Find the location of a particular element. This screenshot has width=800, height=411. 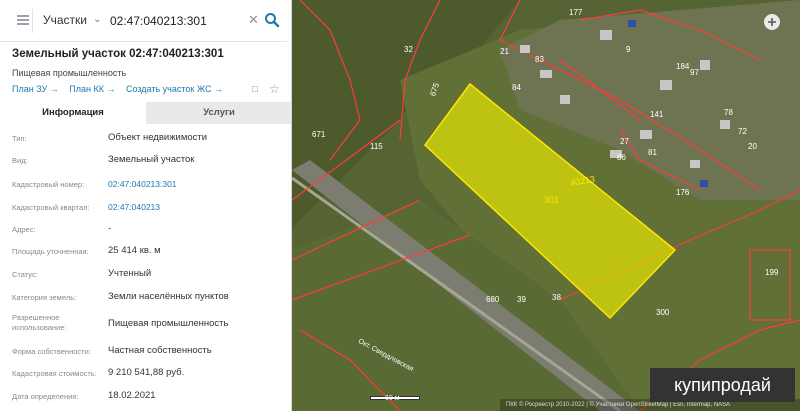

attribute-label: Категория земель: is located at coordinates (44, 297).